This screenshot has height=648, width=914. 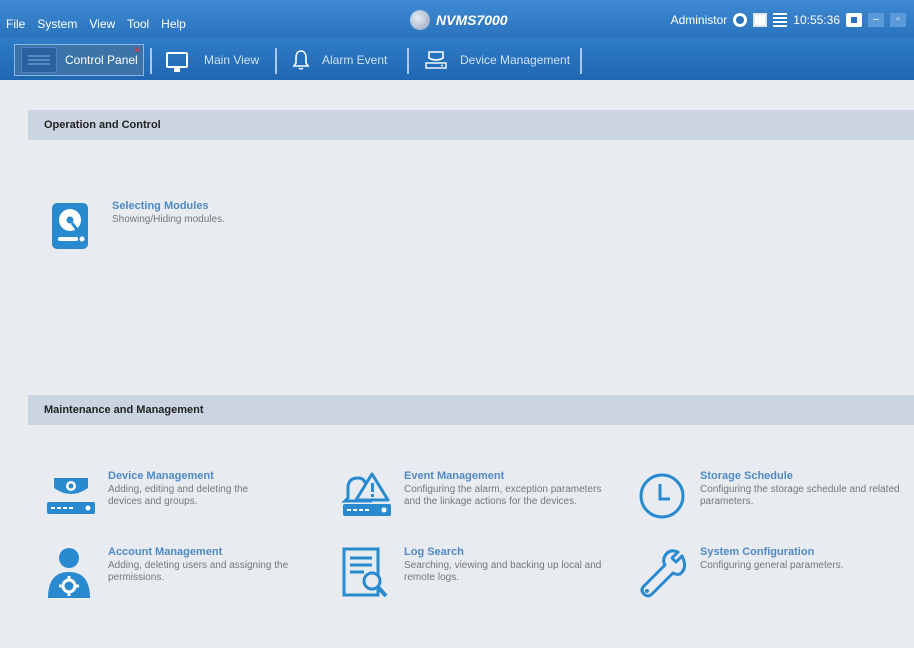 What do you see at coordinates (854, 20) in the screenshot?
I see `lock-icon` at bounding box center [854, 20].